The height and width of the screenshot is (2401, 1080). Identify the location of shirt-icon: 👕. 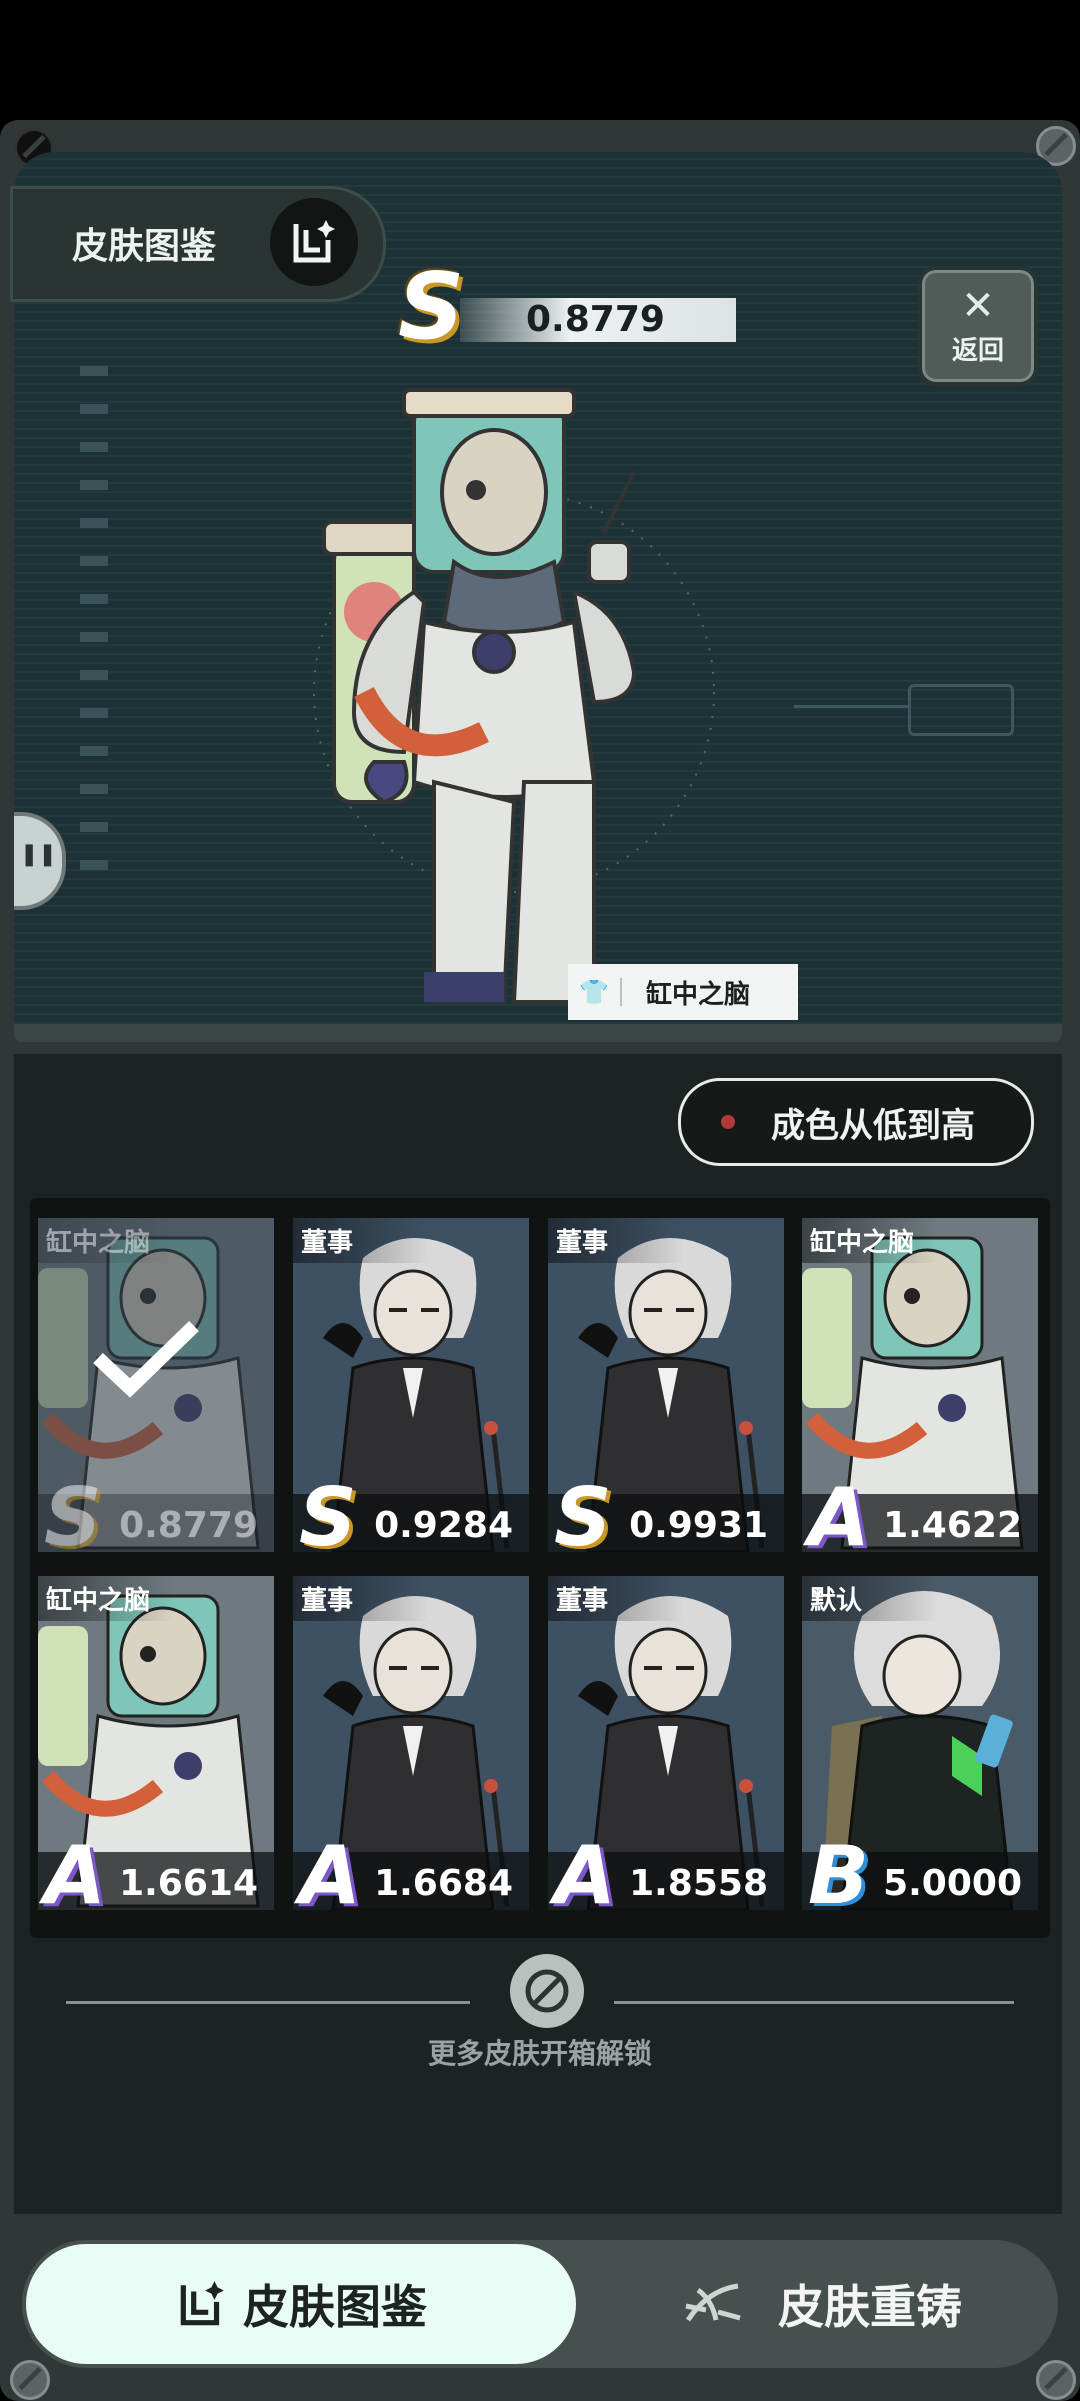
(595, 992).